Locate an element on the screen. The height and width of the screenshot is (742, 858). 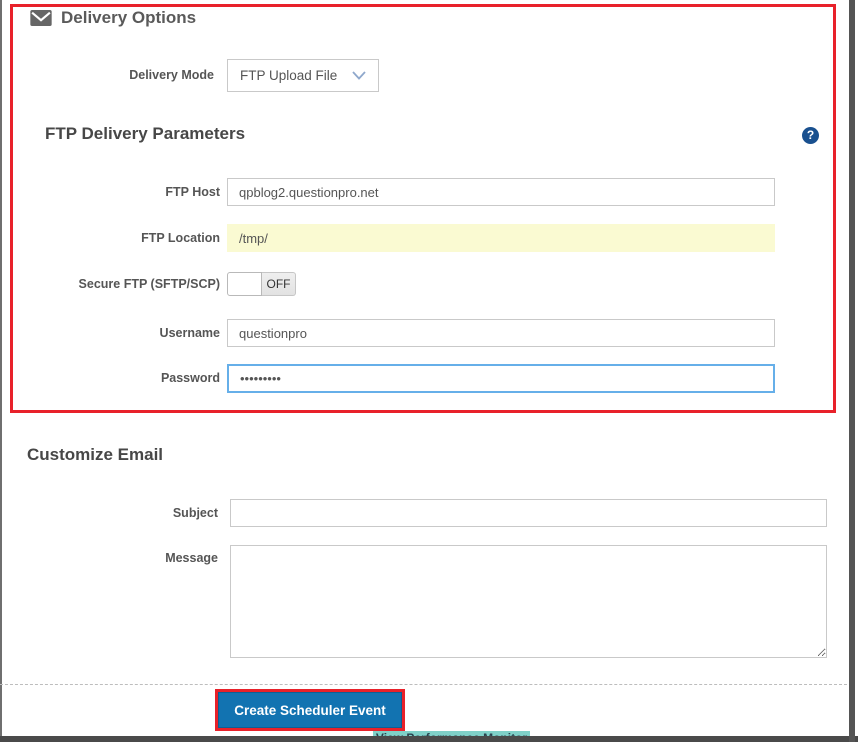
delivery-mode-select: FTP Upload File is located at coordinates (303, 75).